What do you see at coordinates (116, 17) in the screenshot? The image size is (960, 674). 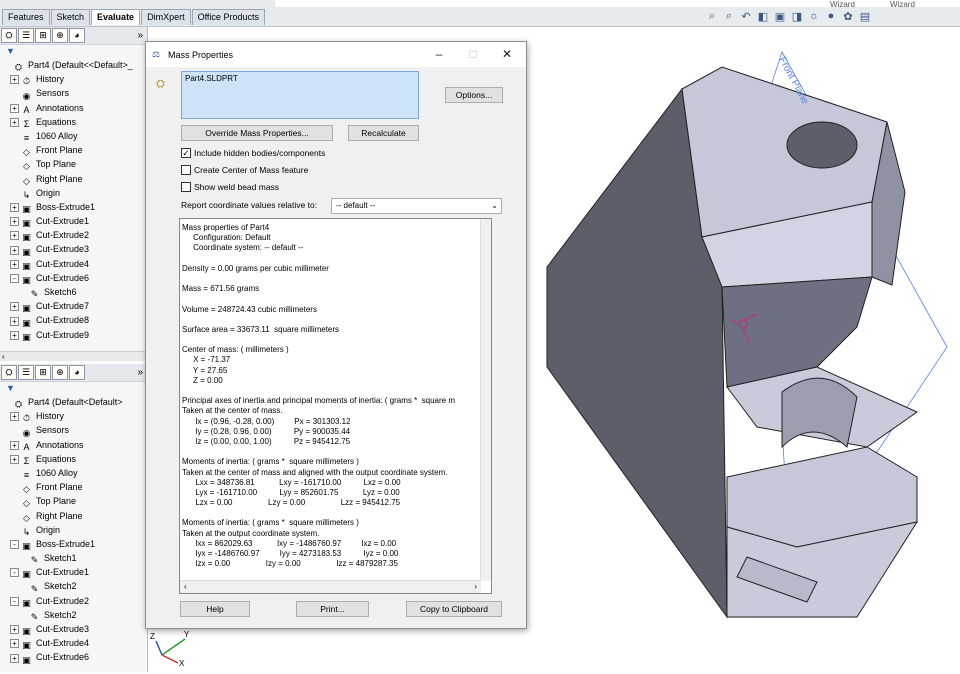 I see `tab-evaluate: Evaluate` at bounding box center [116, 17].